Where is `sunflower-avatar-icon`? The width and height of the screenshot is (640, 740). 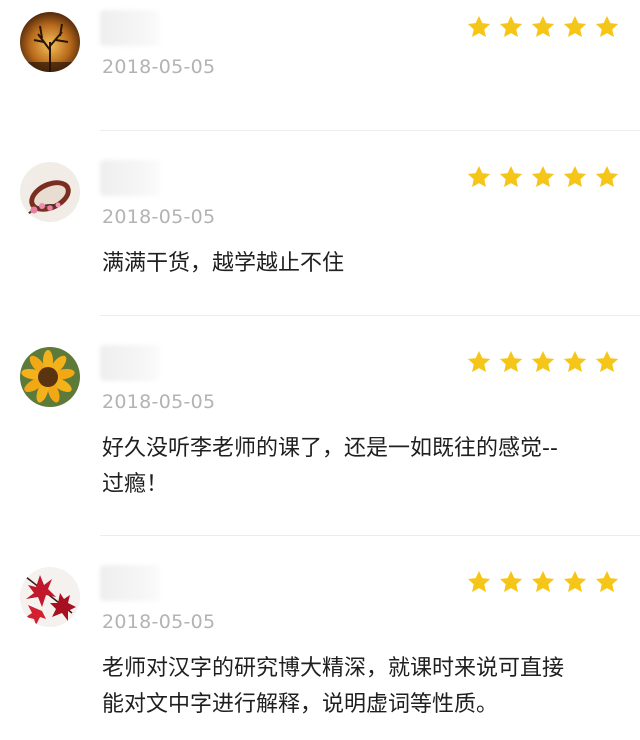
sunflower-avatar-icon is located at coordinates (50, 377).